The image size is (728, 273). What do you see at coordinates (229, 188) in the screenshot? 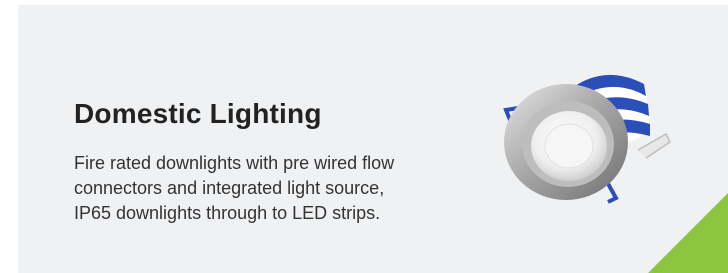
I see `description-line: connectors and integrated light source,` at bounding box center [229, 188].